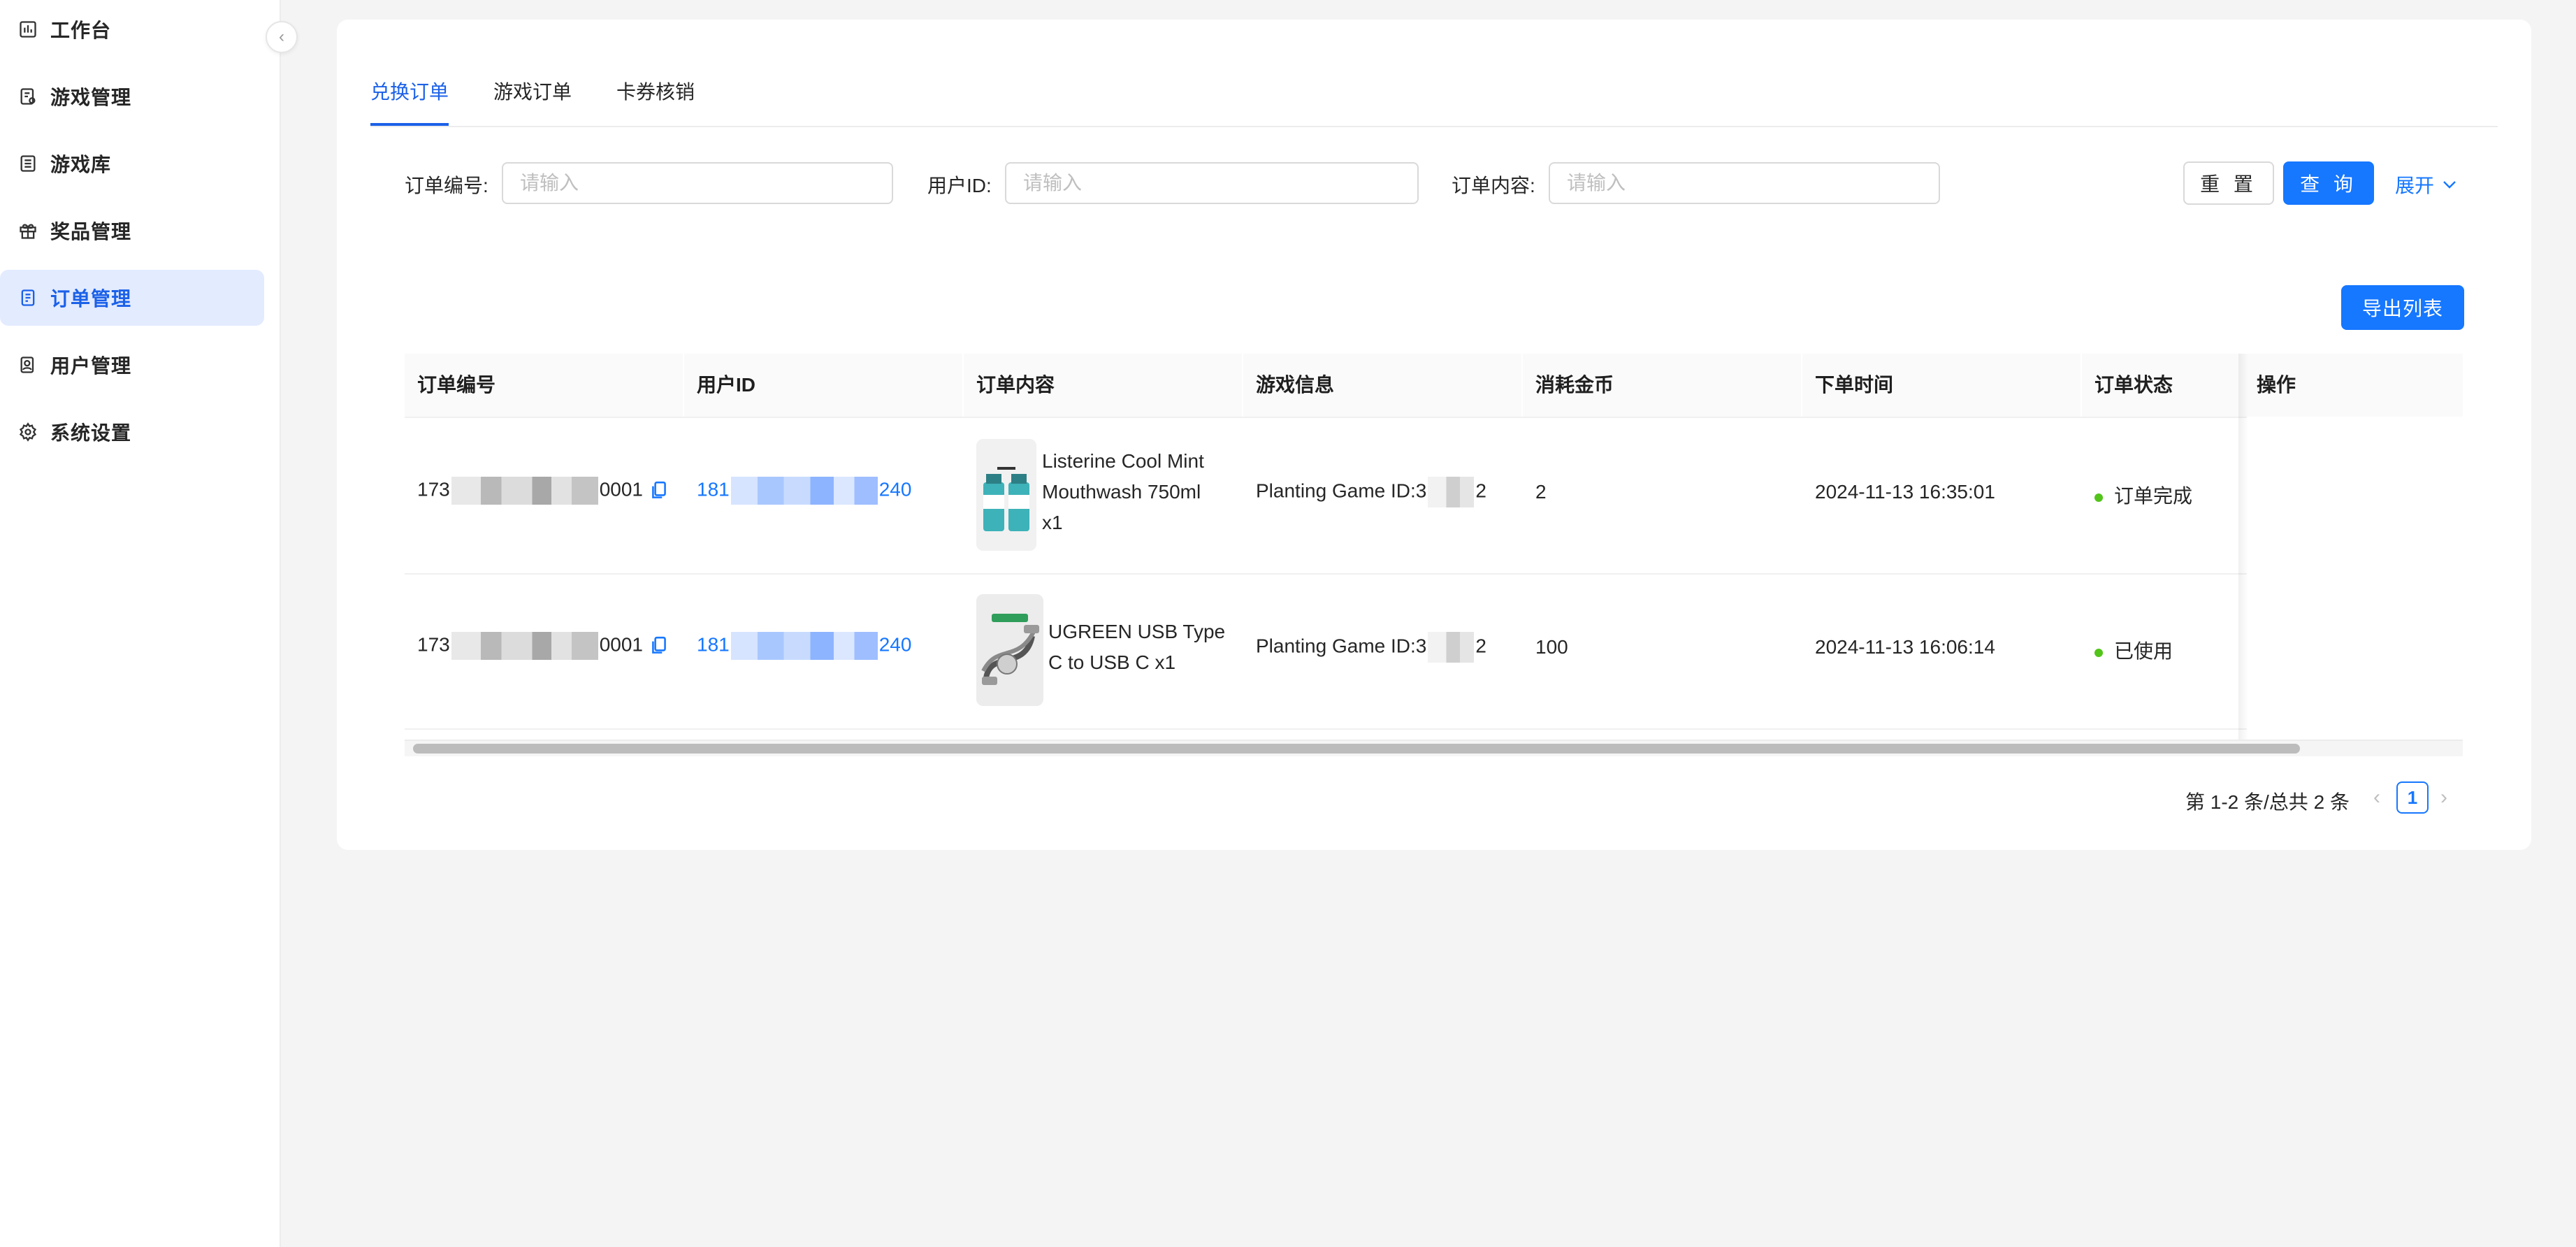 This screenshot has width=2576, height=1247. What do you see at coordinates (456, 385) in the screenshot?
I see `column-header-order-no: 订单编号` at bounding box center [456, 385].